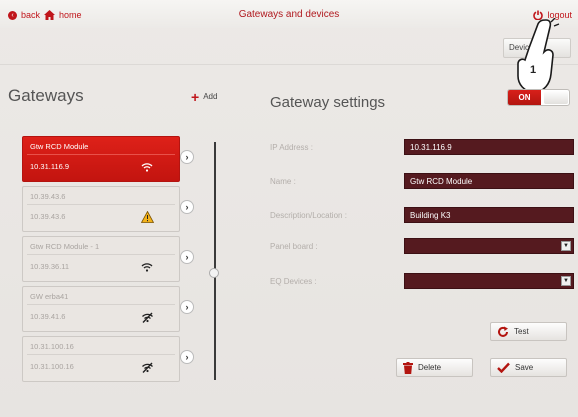  I want to click on panel-board-select: ▼, so click(489, 246).